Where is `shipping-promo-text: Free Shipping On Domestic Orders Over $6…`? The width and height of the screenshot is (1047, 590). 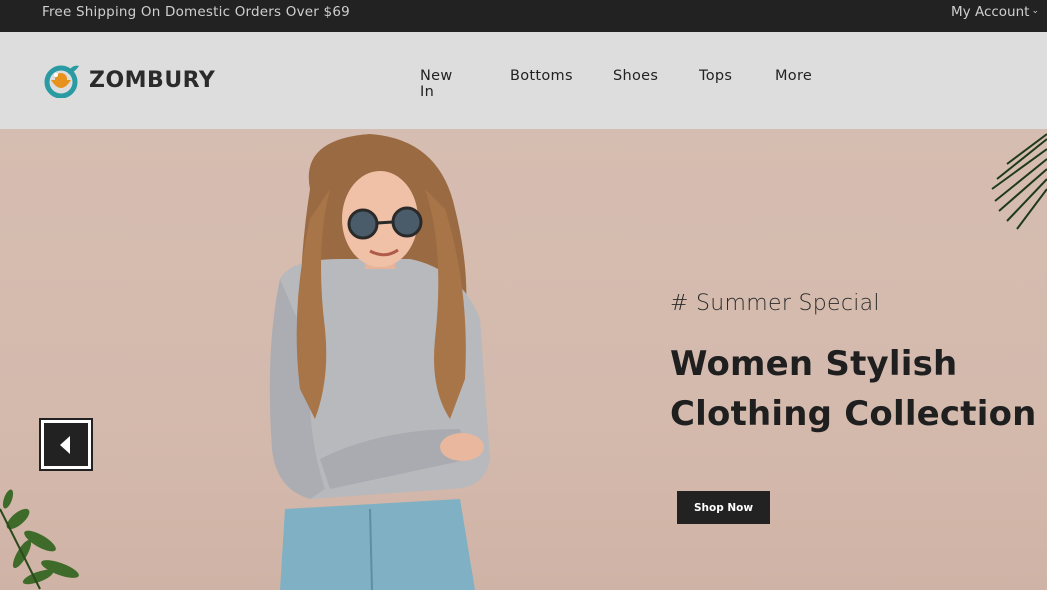
shipping-promo-text: Free Shipping On Domestic Orders Over $6… is located at coordinates (196, 12).